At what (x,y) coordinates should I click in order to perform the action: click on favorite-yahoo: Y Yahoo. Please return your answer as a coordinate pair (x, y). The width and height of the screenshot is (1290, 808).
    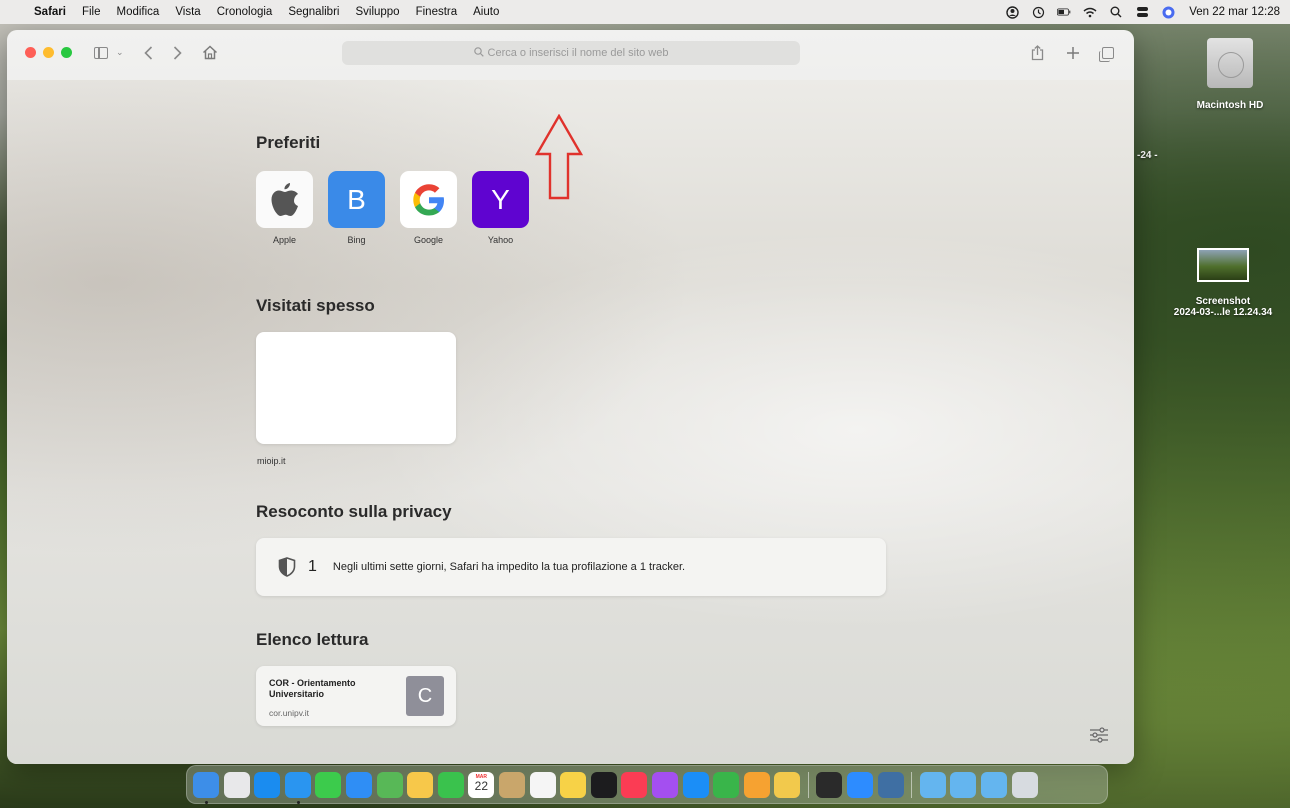
    Looking at the image, I should click on (500, 208).